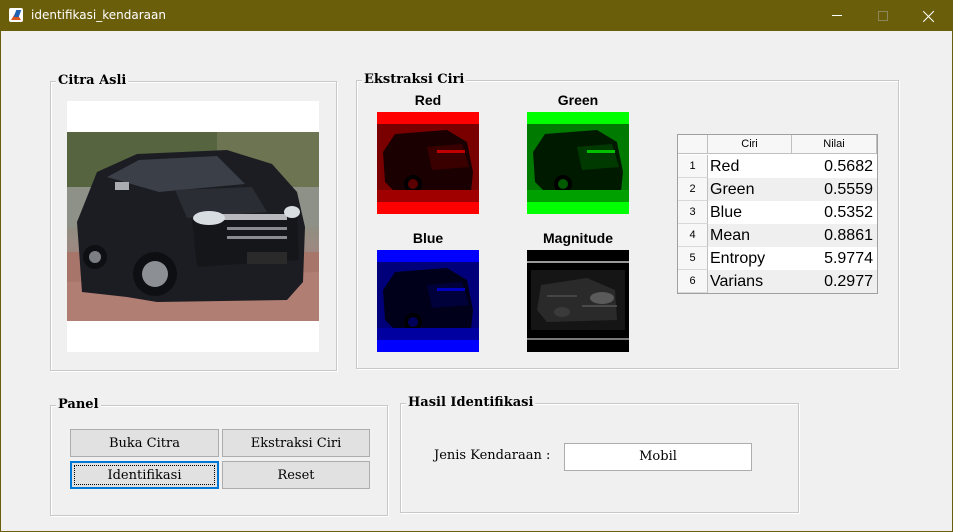 The image size is (953, 532). Describe the element at coordinates (428, 301) in the screenshot. I see `blue-channel-image` at that location.